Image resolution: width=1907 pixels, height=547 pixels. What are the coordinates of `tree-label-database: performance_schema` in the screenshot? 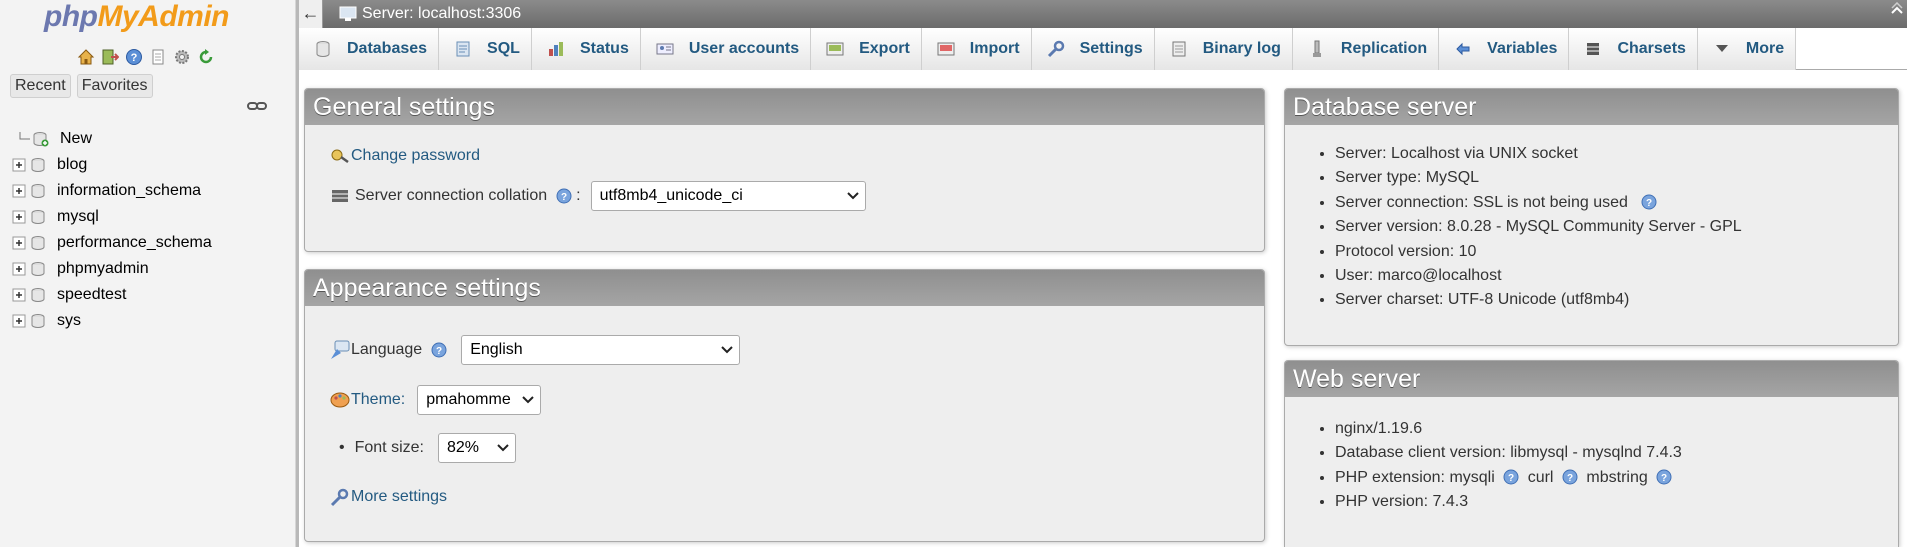 It's located at (134, 243).